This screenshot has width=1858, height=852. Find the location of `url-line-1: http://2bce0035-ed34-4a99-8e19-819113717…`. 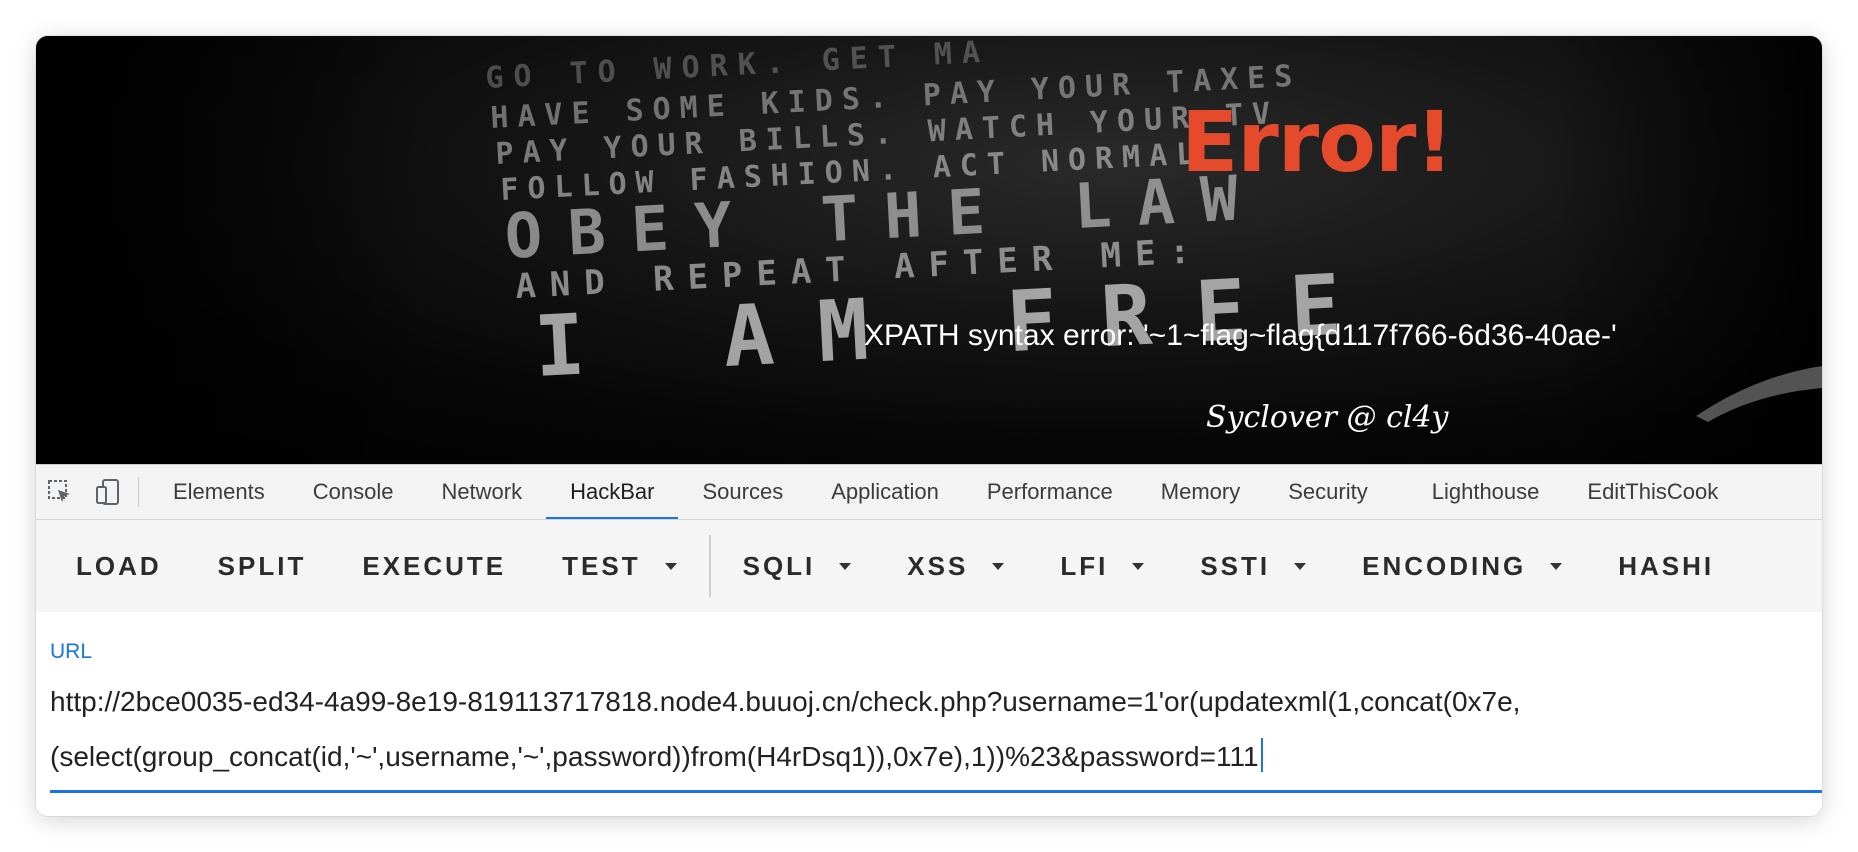

url-line-1: http://2bce0035-ed34-4a99-8e19-819113717… is located at coordinates (930, 701).